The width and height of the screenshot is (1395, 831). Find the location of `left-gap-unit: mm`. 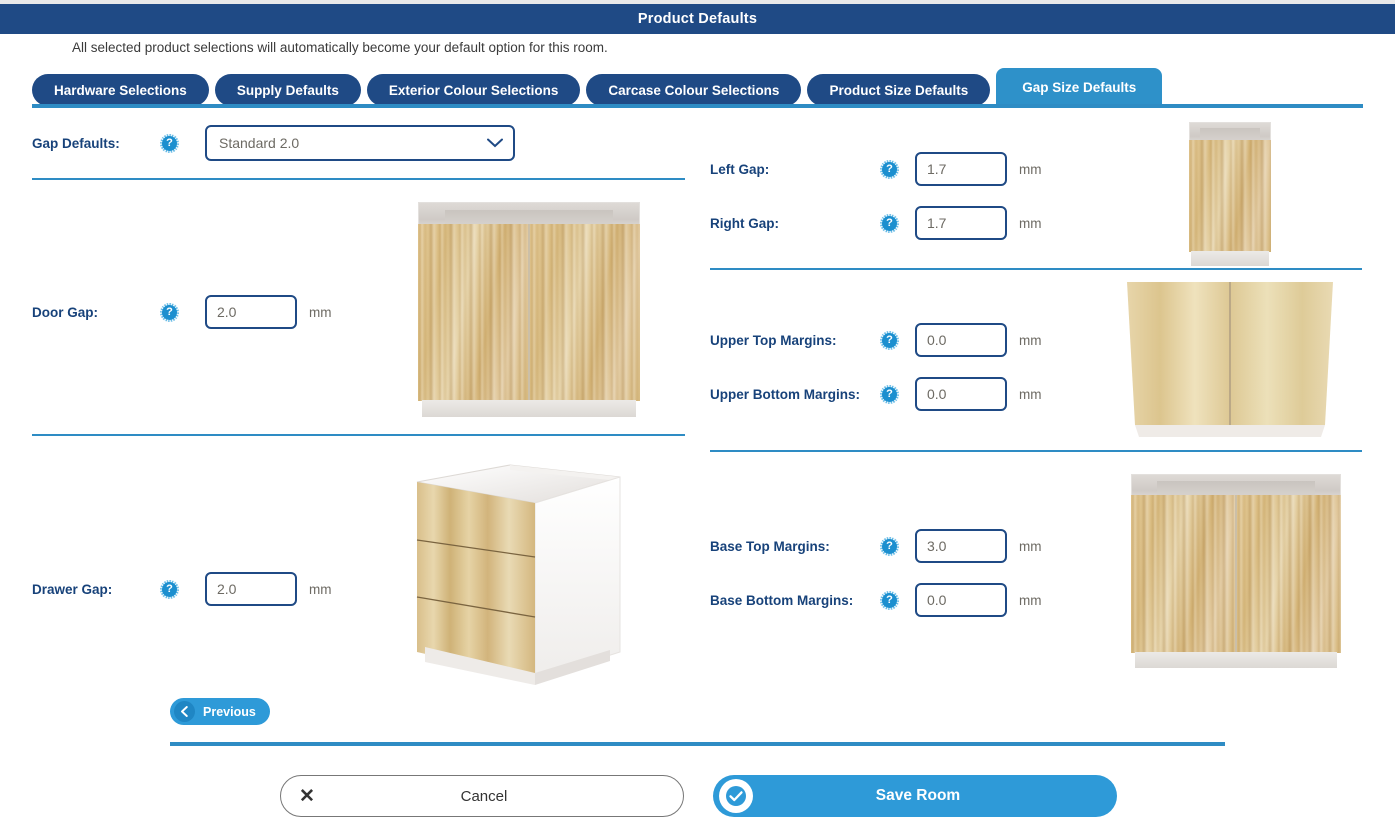

left-gap-unit: mm is located at coordinates (1030, 169).